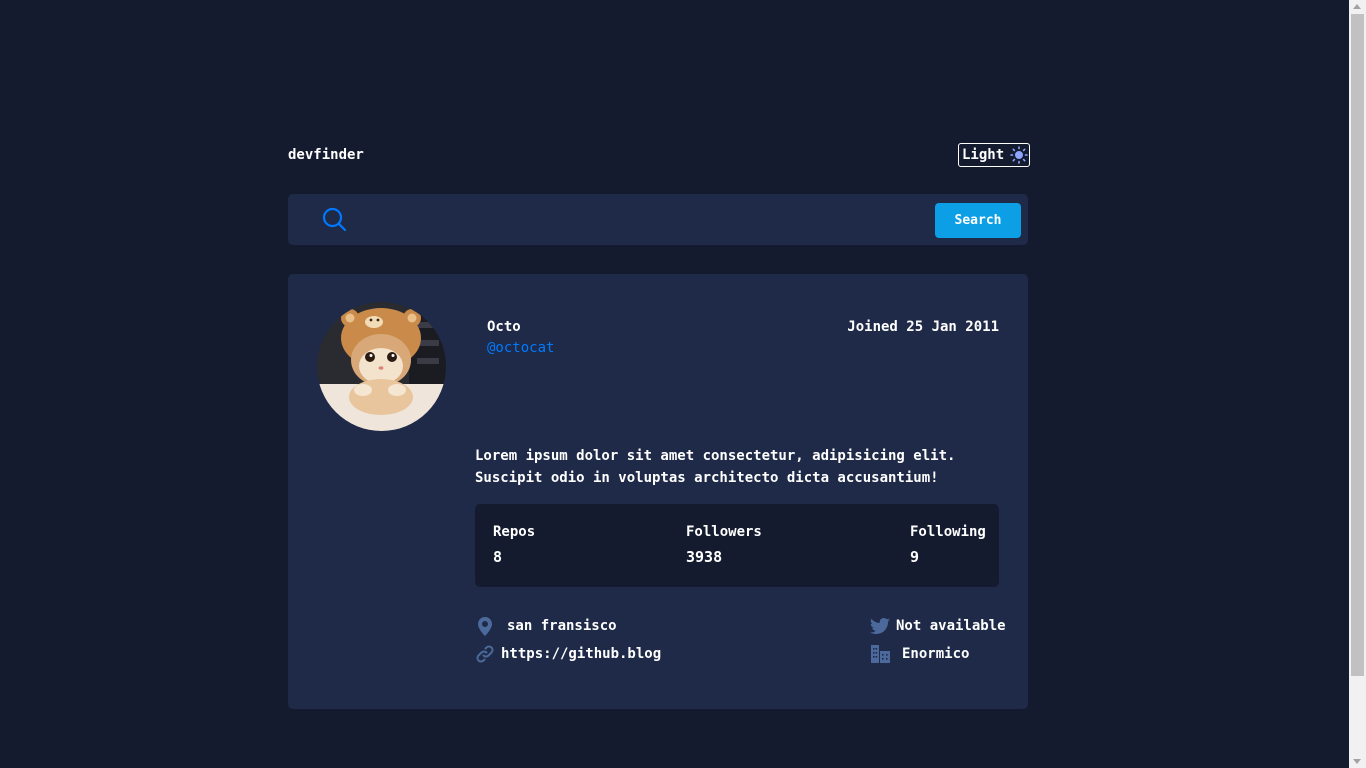 This screenshot has width=1366, height=768. What do you see at coordinates (880, 654) in the screenshot?
I see `building-icon` at bounding box center [880, 654].